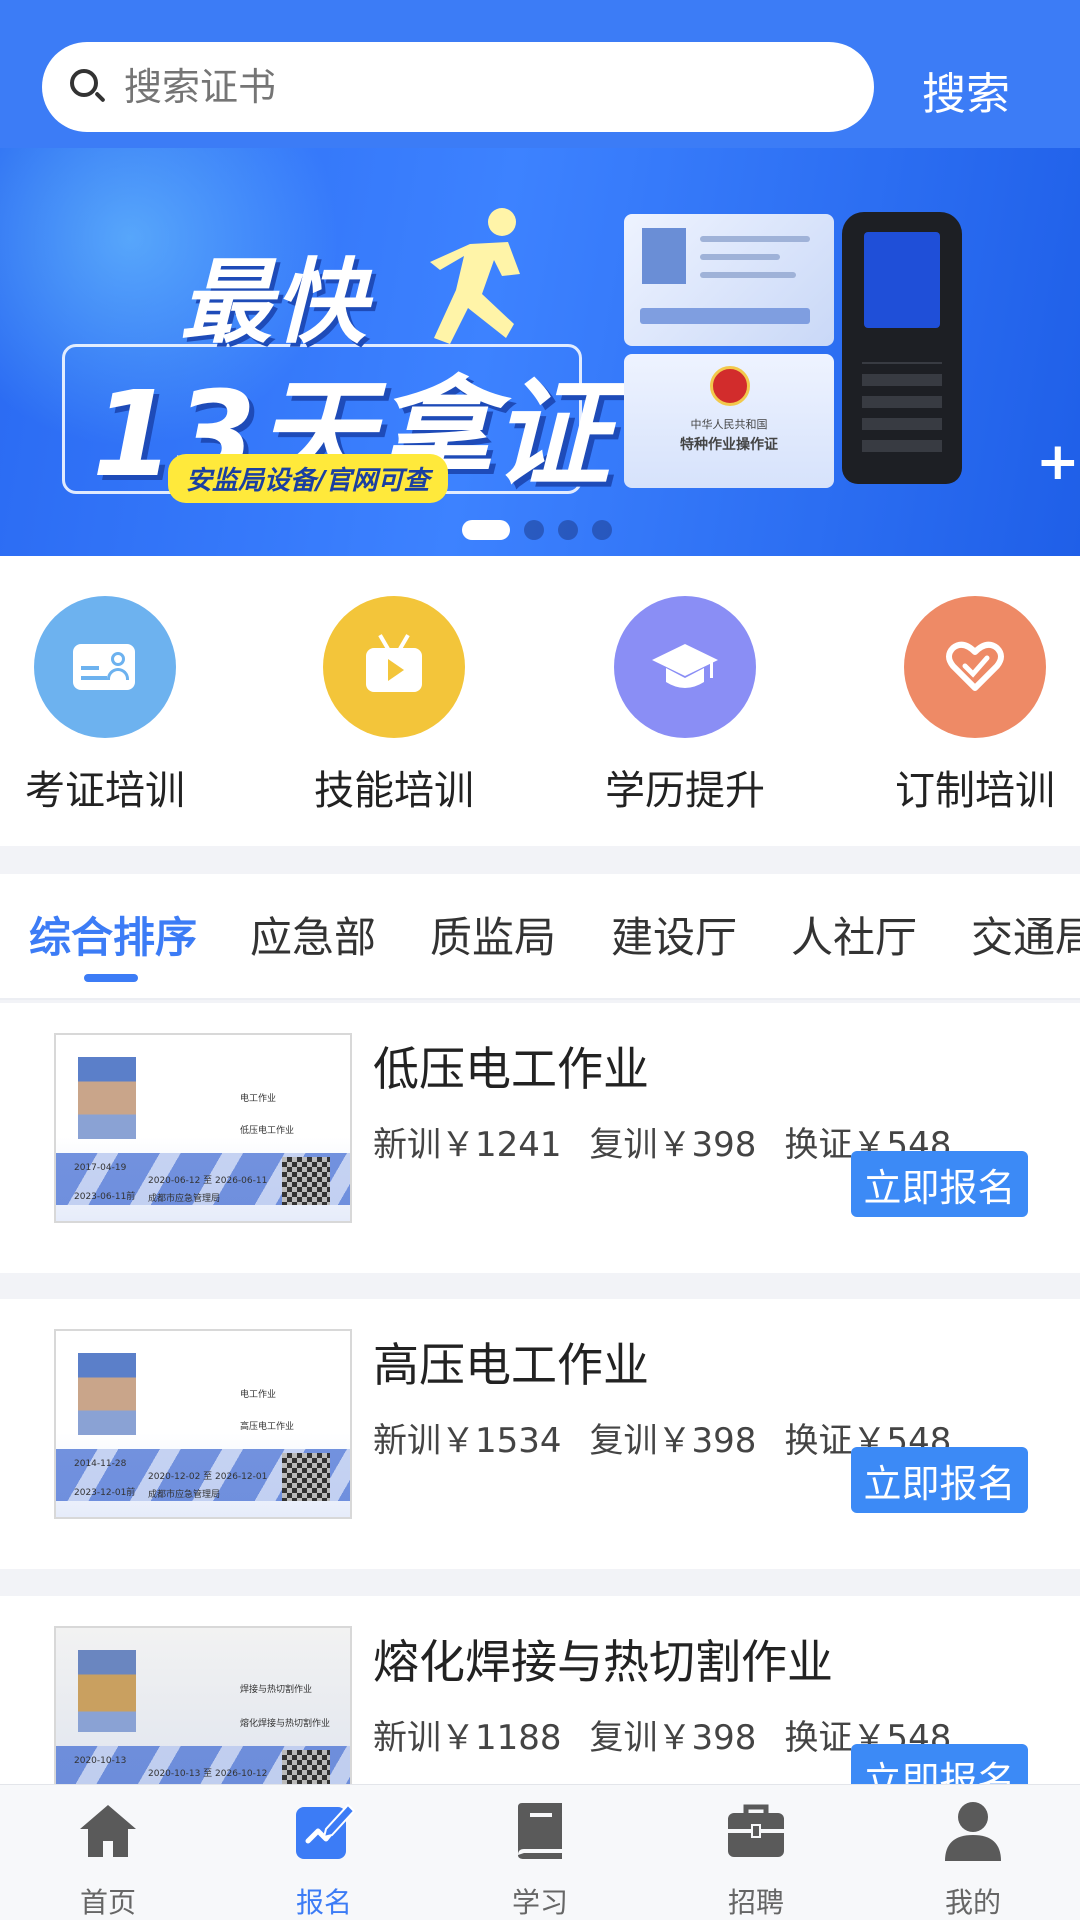 This screenshot has width=1080, height=1920. Describe the element at coordinates (540, 1831) in the screenshot. I see `book-icon` at that location.